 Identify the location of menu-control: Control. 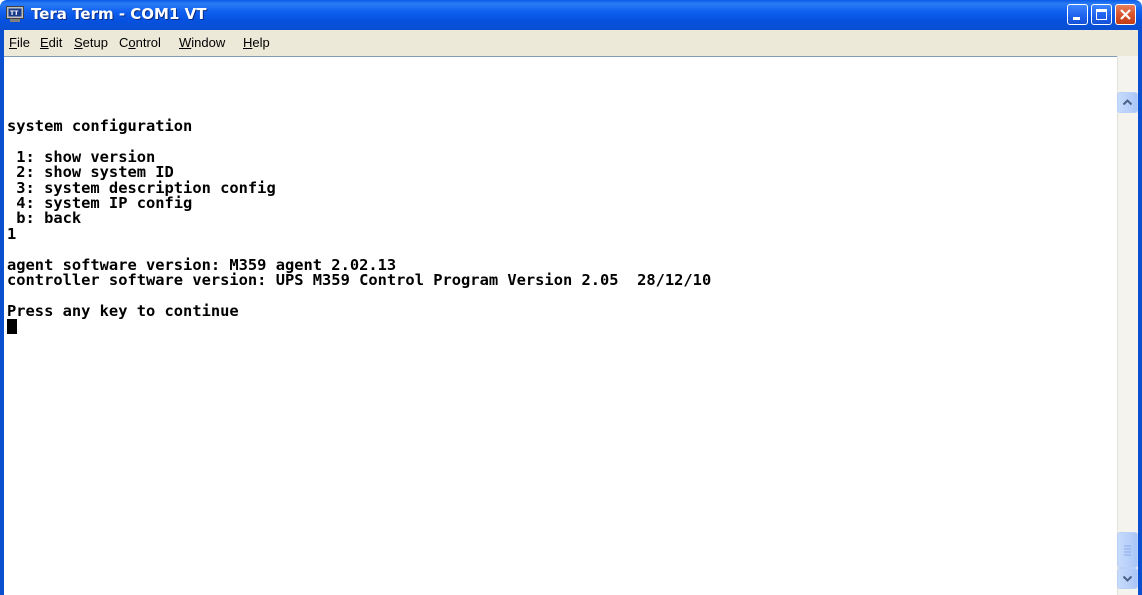
(140, 42).